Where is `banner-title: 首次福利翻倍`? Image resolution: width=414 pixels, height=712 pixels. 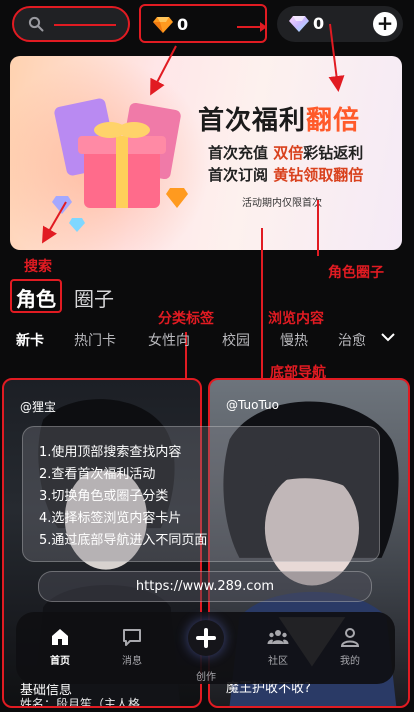 banner-title: 首次福利翻倍 is located at coordinates (279, 118).